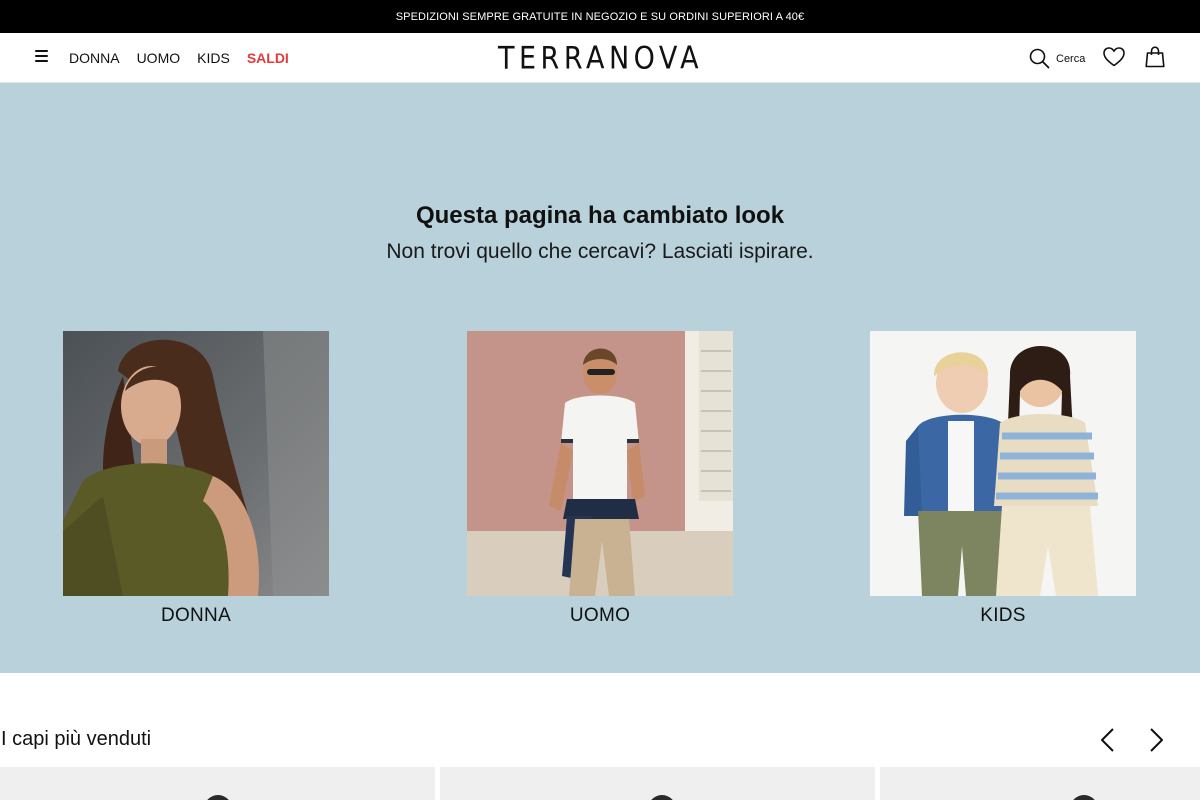  I want to click on hamburger-icon, so click(42, 58).